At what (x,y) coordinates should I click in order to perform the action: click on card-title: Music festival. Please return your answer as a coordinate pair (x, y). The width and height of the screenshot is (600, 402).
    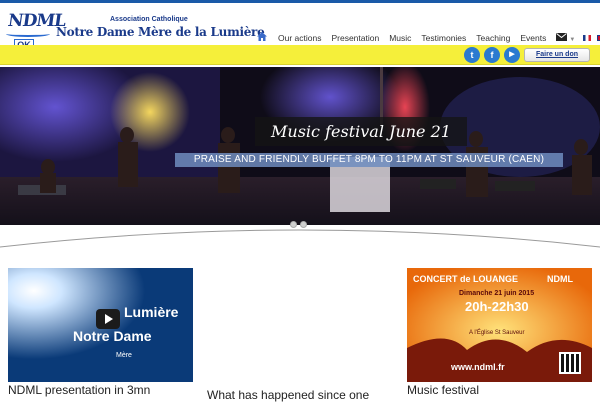
    Looking at the image, I should click on (499, 390).